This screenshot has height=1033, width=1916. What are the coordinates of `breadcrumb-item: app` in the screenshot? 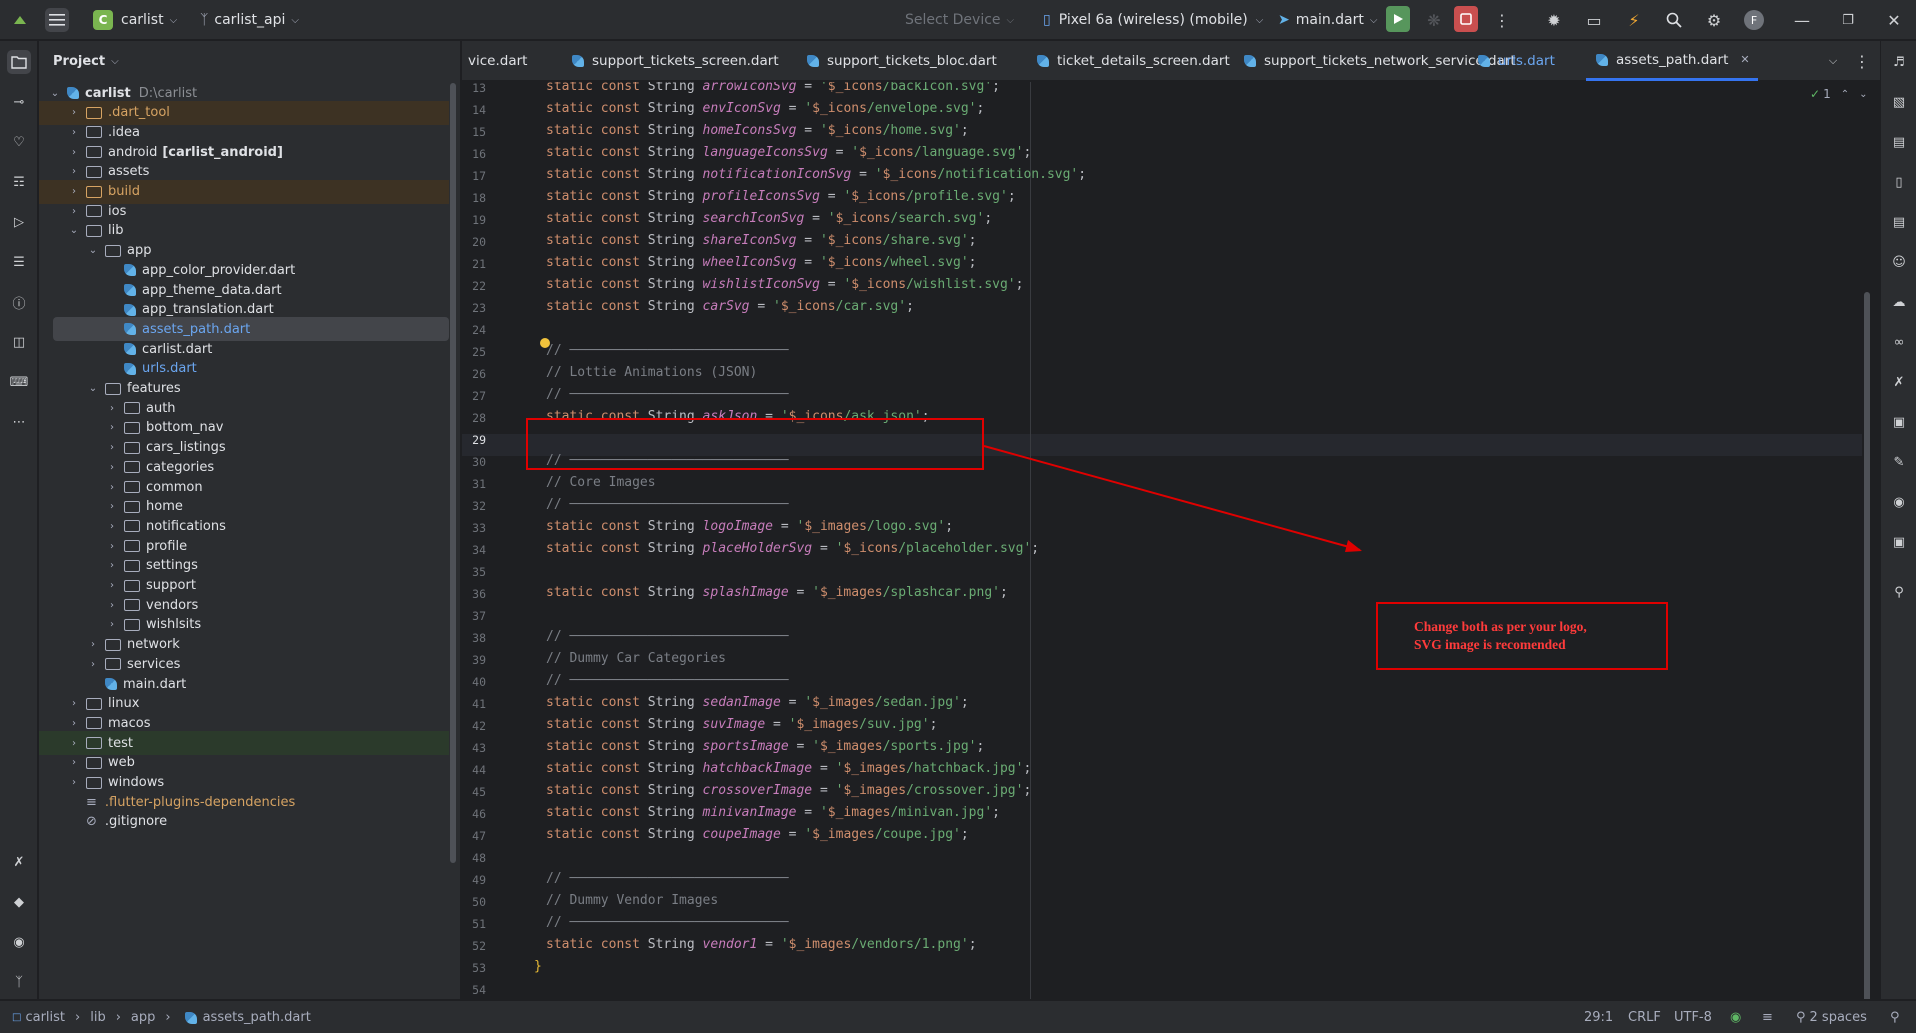 It's located at (143, 1017).